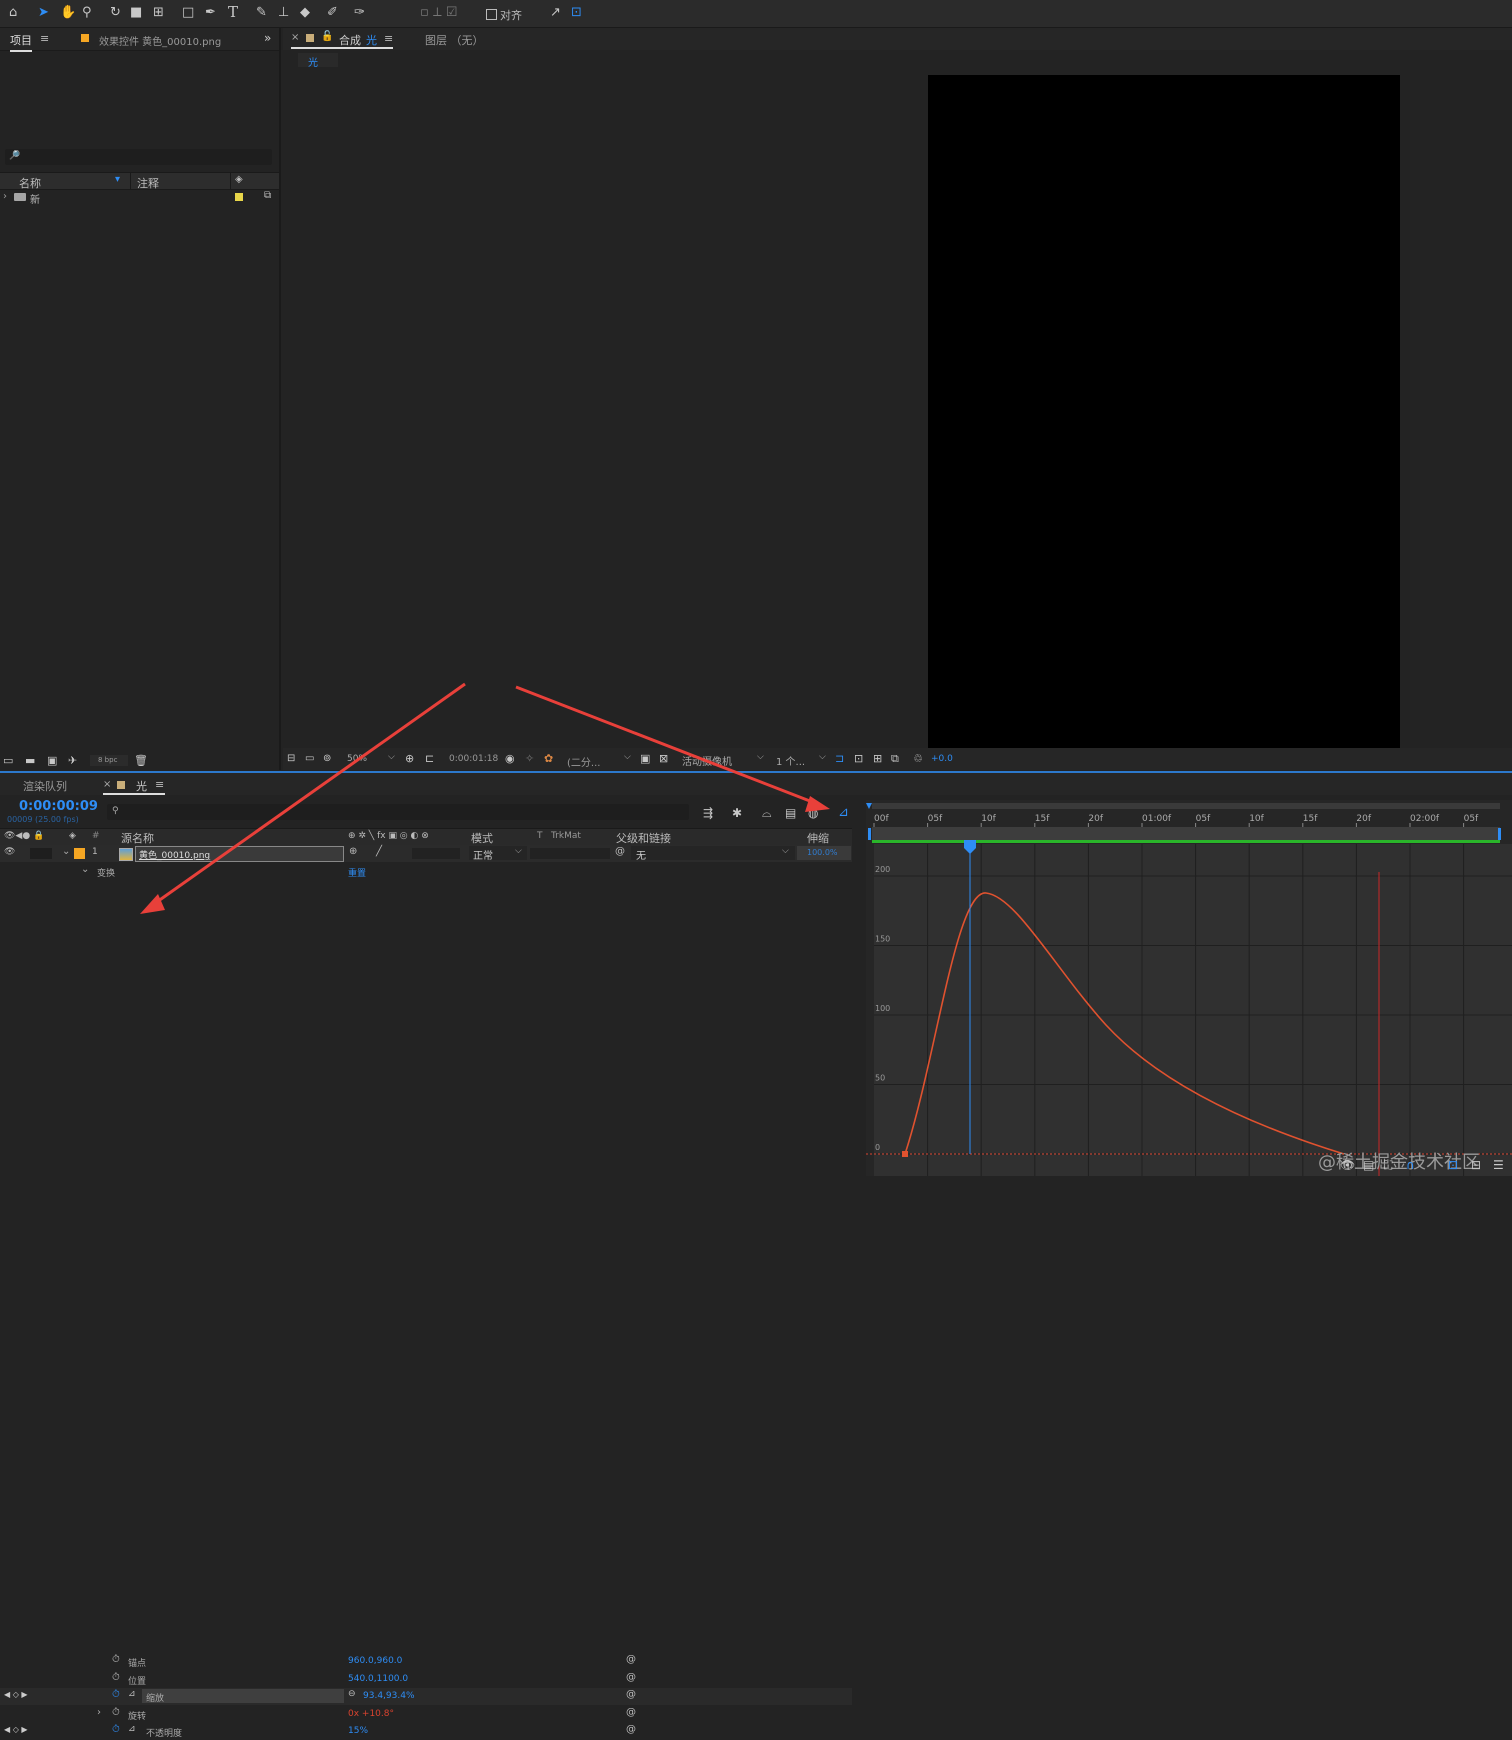 Image resolution: width=1512 pixels, height=1740 pixels. Describe the element at coordinates (426, 1679) in the screenshot. I see `property-row: ⏱ 位置 540.0,1100.0 @` at that location.